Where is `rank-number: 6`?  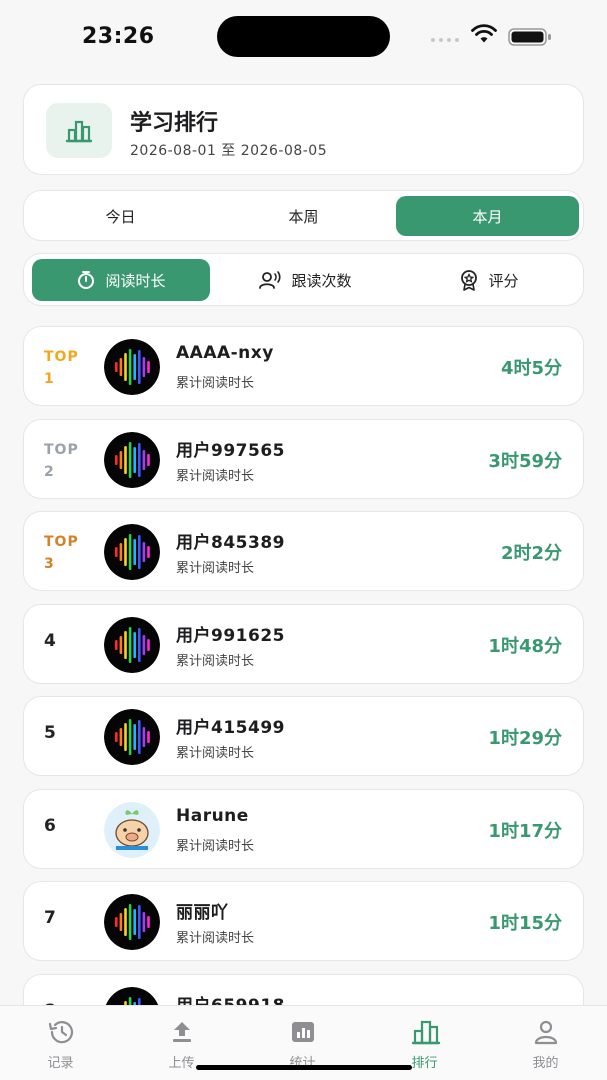
rank-number: 6 is located at coordinates (50, 825).